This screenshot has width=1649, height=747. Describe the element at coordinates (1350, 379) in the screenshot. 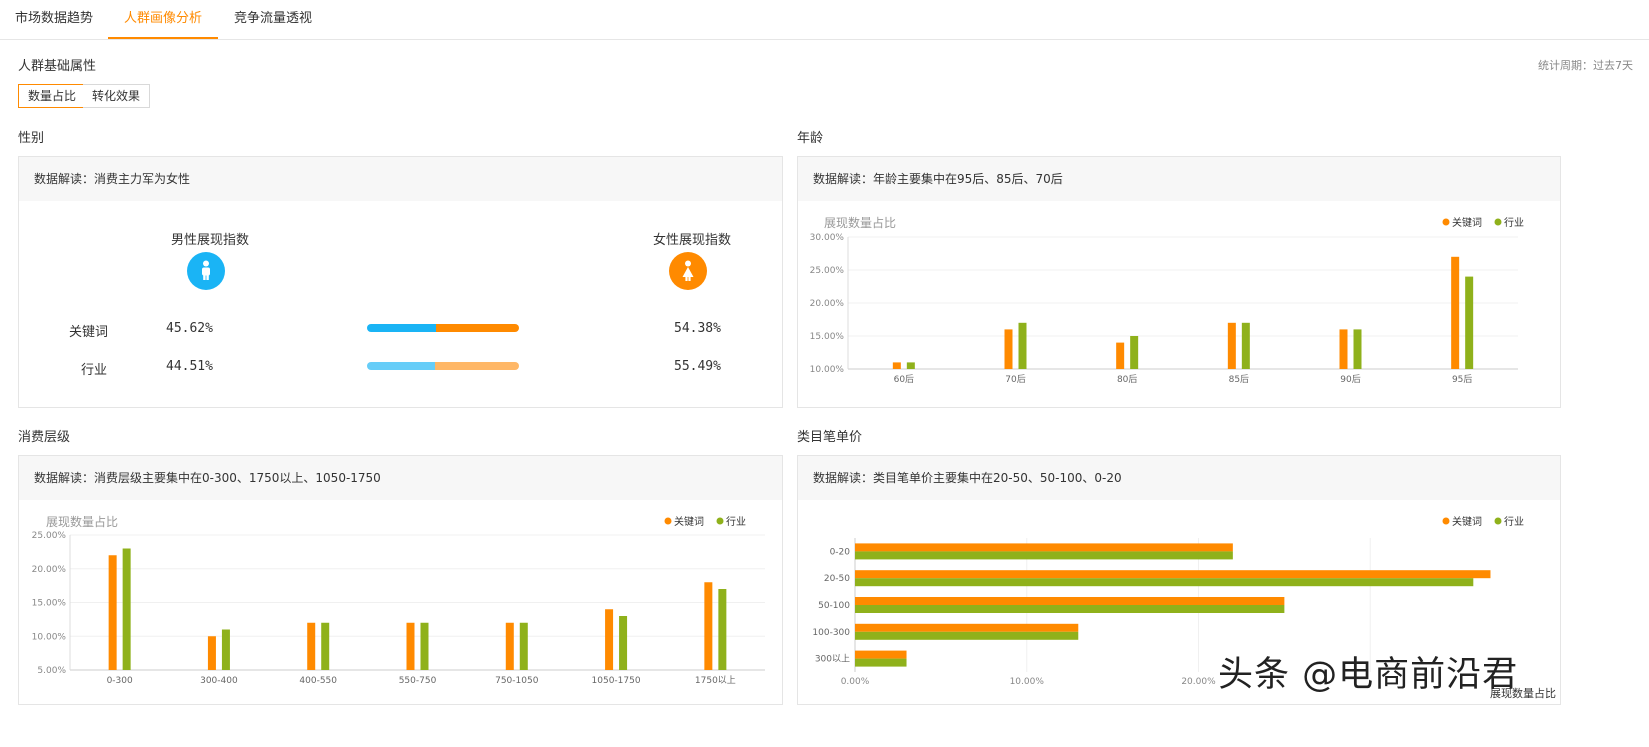

I see `x-tick-label: 90后` at that location.